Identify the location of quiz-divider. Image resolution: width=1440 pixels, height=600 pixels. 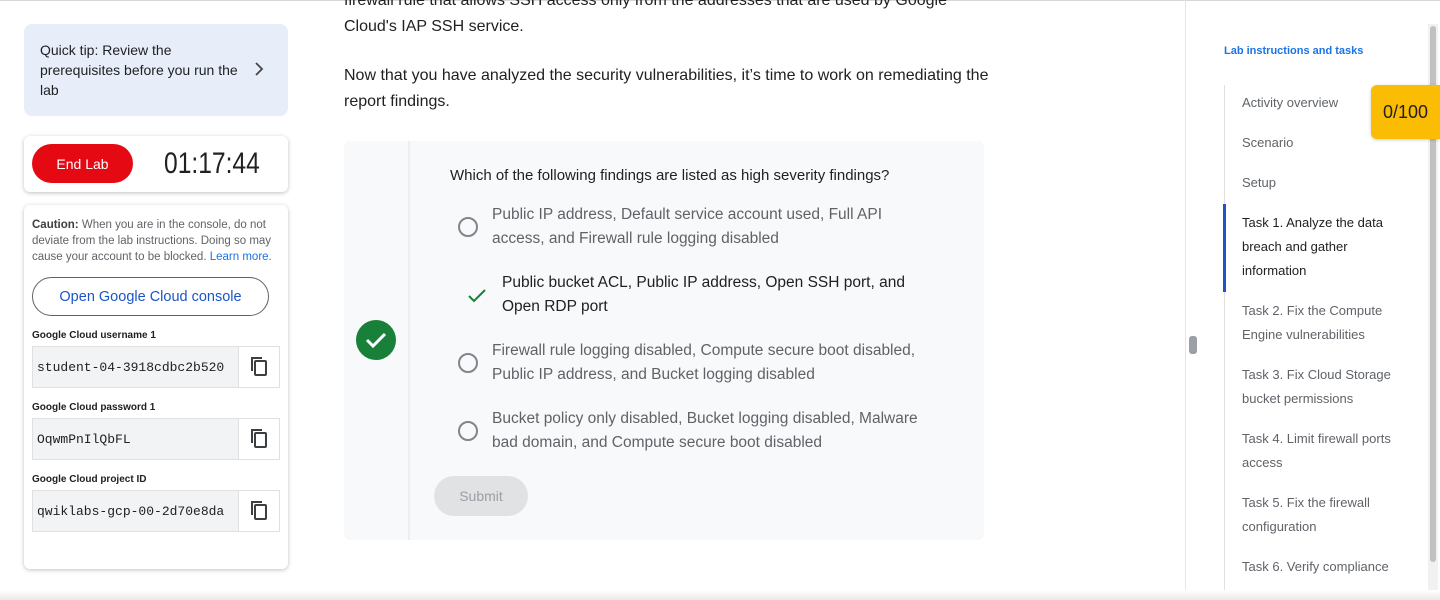
(409, 340).